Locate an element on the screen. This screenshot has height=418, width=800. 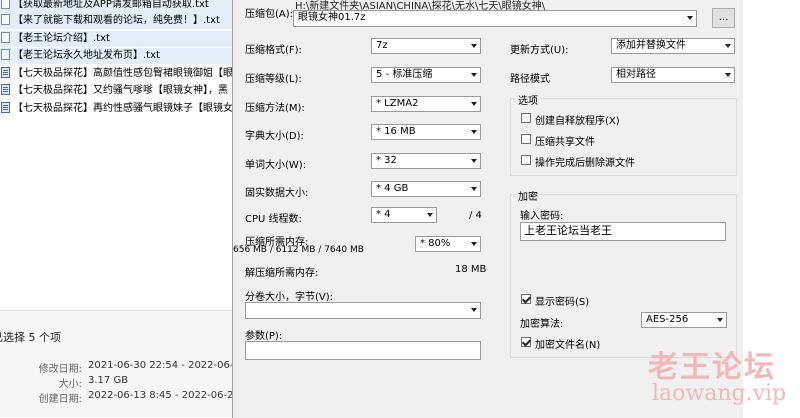
solid-label: 固实数据大小: is located at coordinates (277, 193).